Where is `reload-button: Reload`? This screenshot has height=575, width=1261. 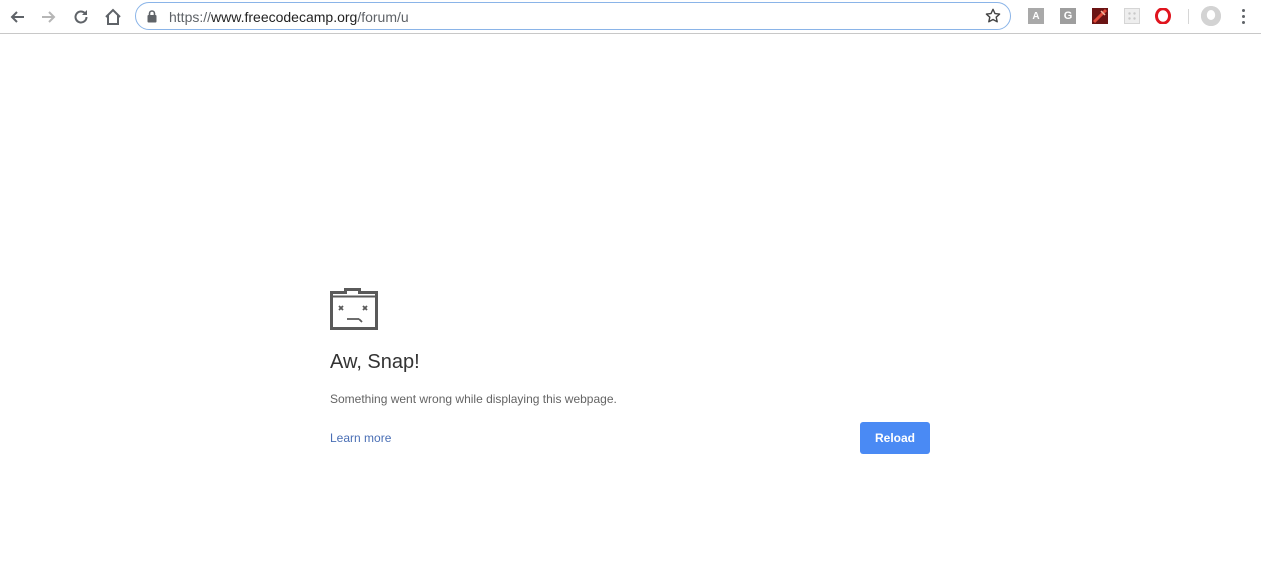
reload-button: Reload is located at coordinates (895, 438).